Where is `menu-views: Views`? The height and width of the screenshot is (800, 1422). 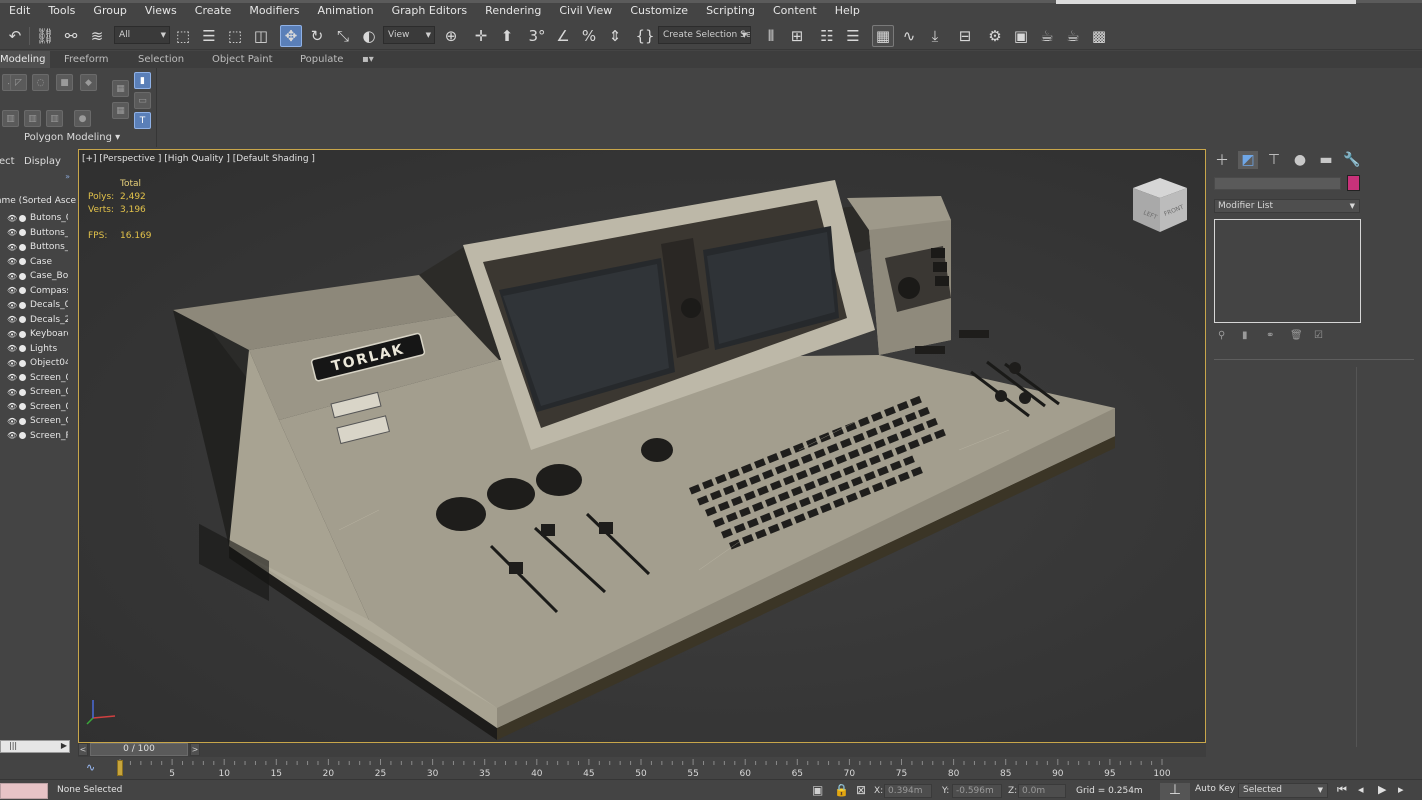
menu-views: Views is located at coordinates (161, 11).